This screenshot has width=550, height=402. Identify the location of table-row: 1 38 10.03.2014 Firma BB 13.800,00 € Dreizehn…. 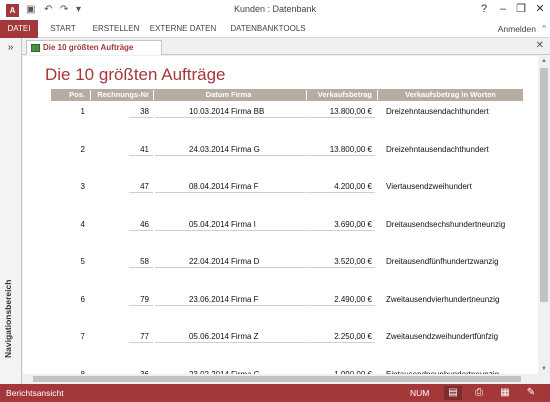
(287, 112).